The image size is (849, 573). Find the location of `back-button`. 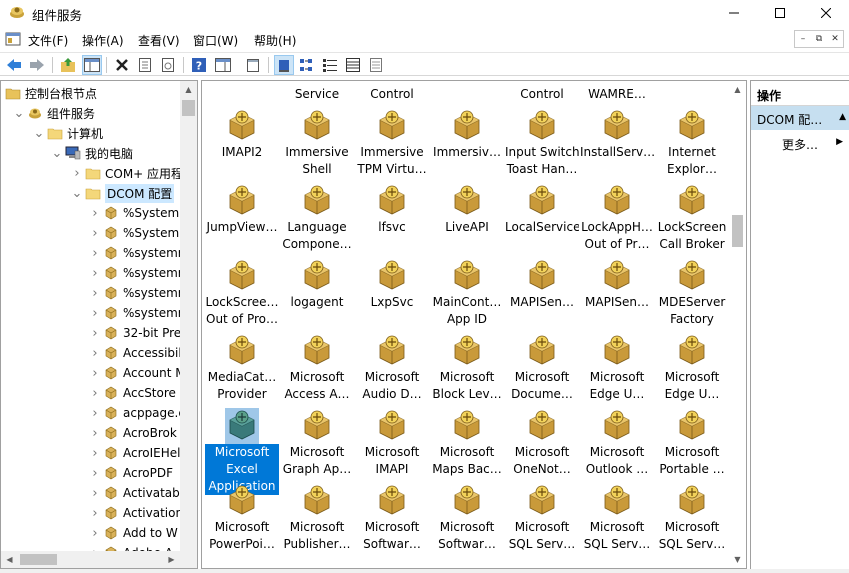

back-button is located at coordinates (14, 65).